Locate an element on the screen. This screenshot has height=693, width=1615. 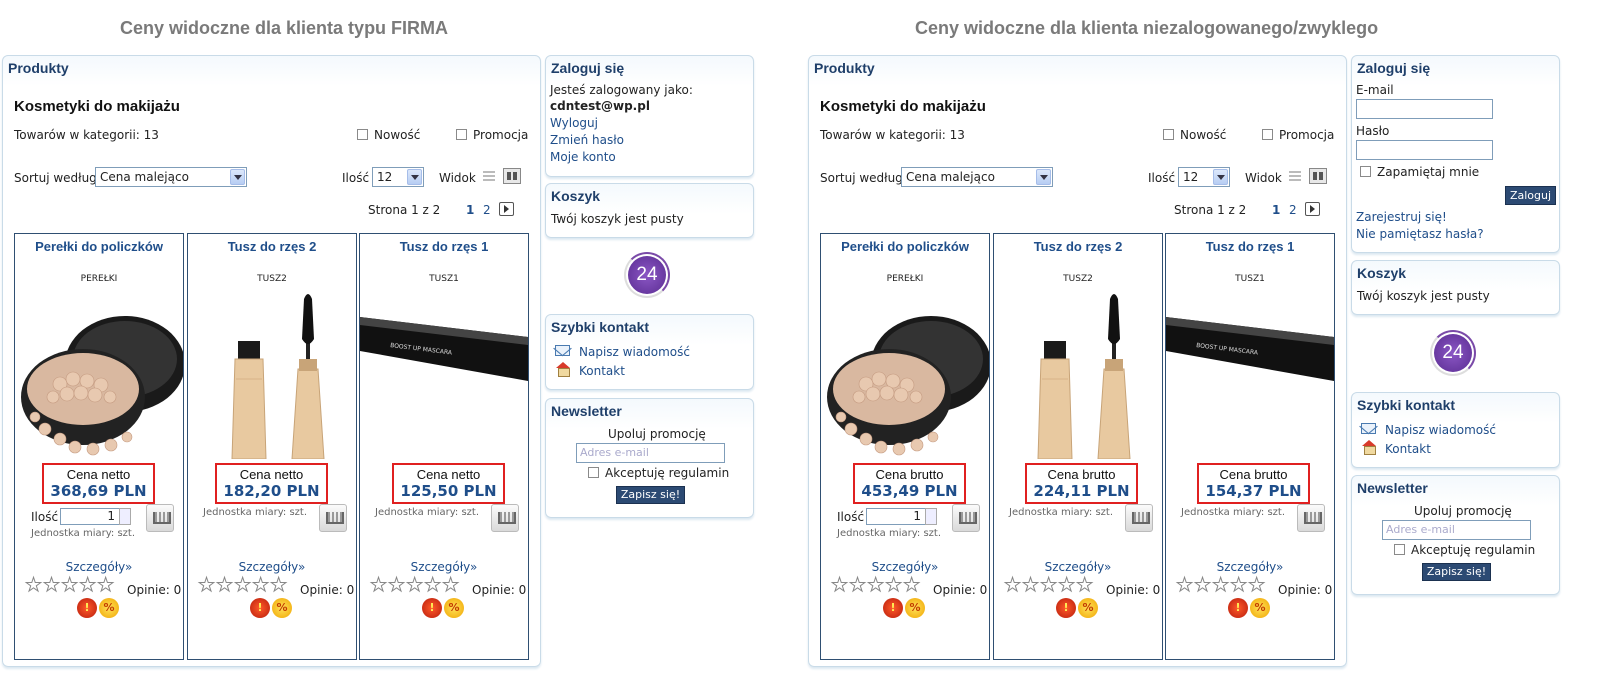
envelope-icon is located at coordinates (1368, 428).